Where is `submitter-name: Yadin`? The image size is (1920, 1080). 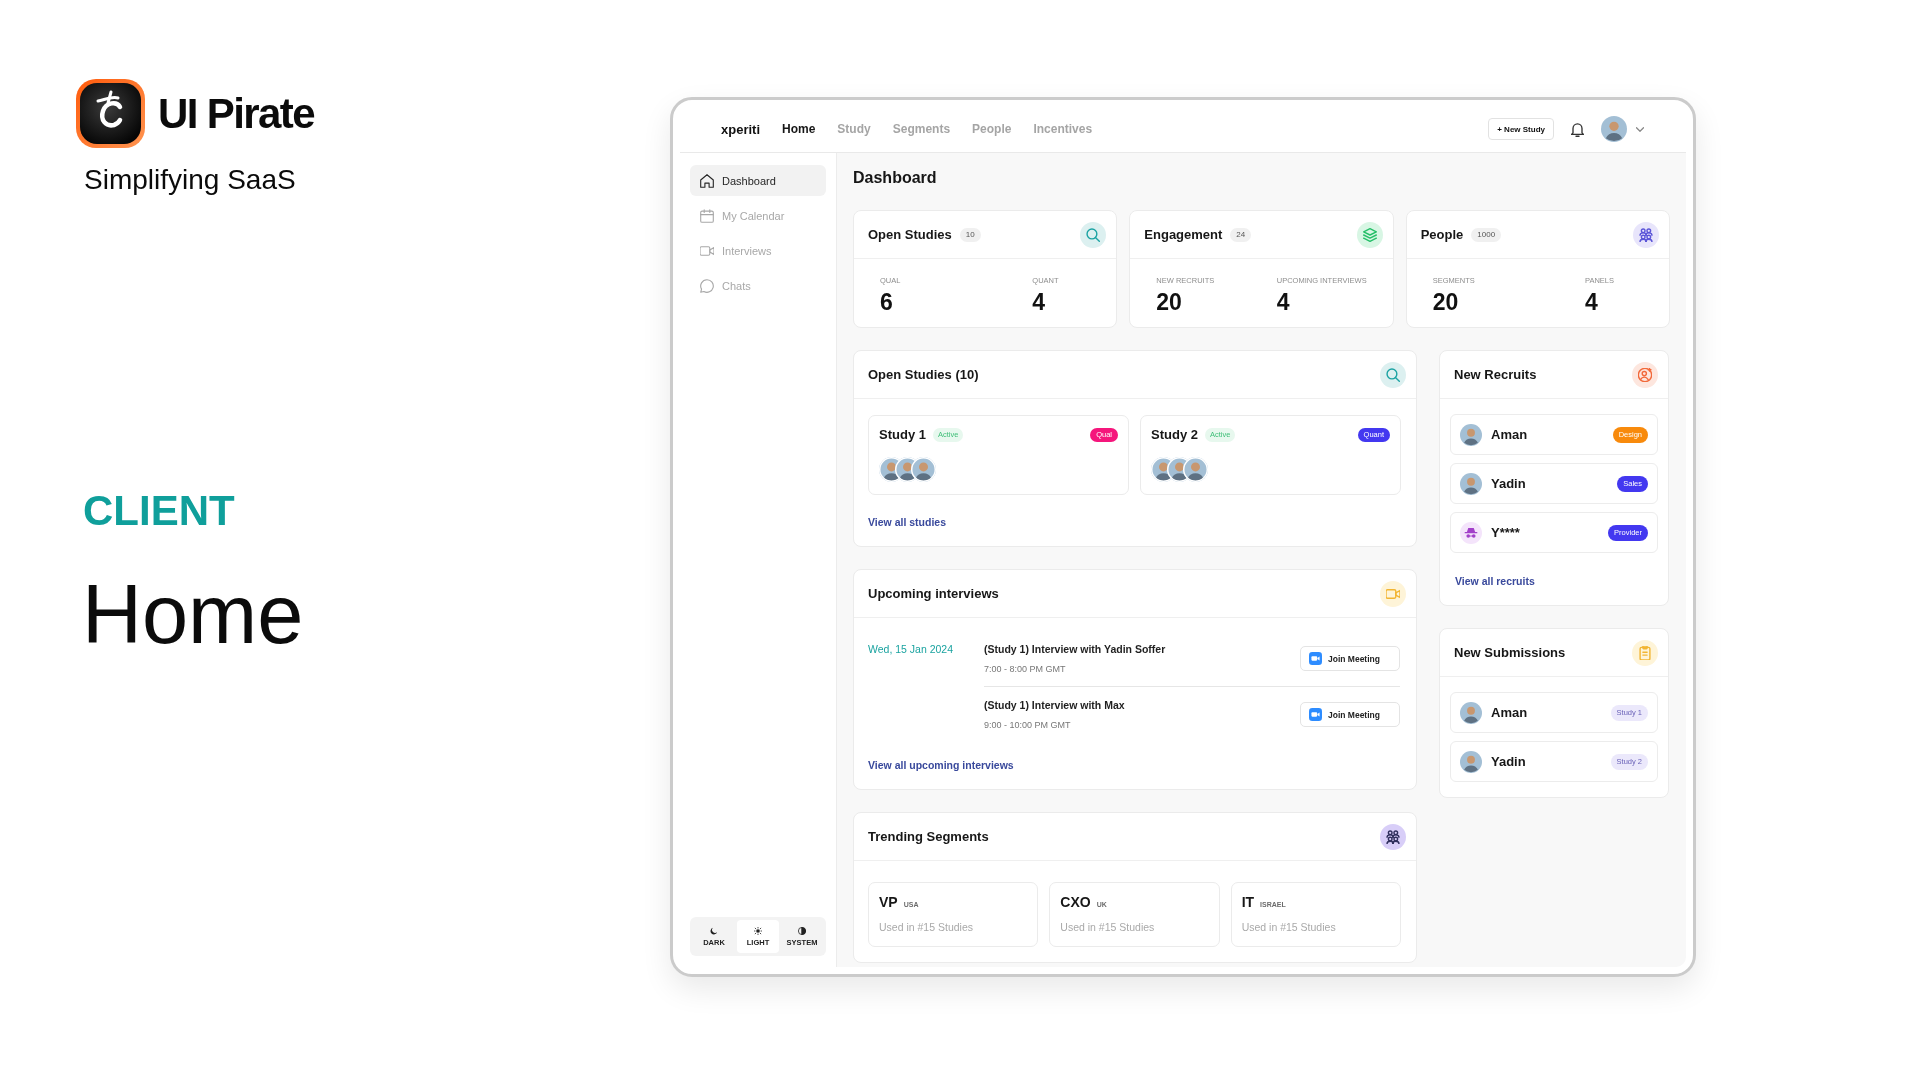 submitter-name: Yadin is located at coordinates (1508, 761).